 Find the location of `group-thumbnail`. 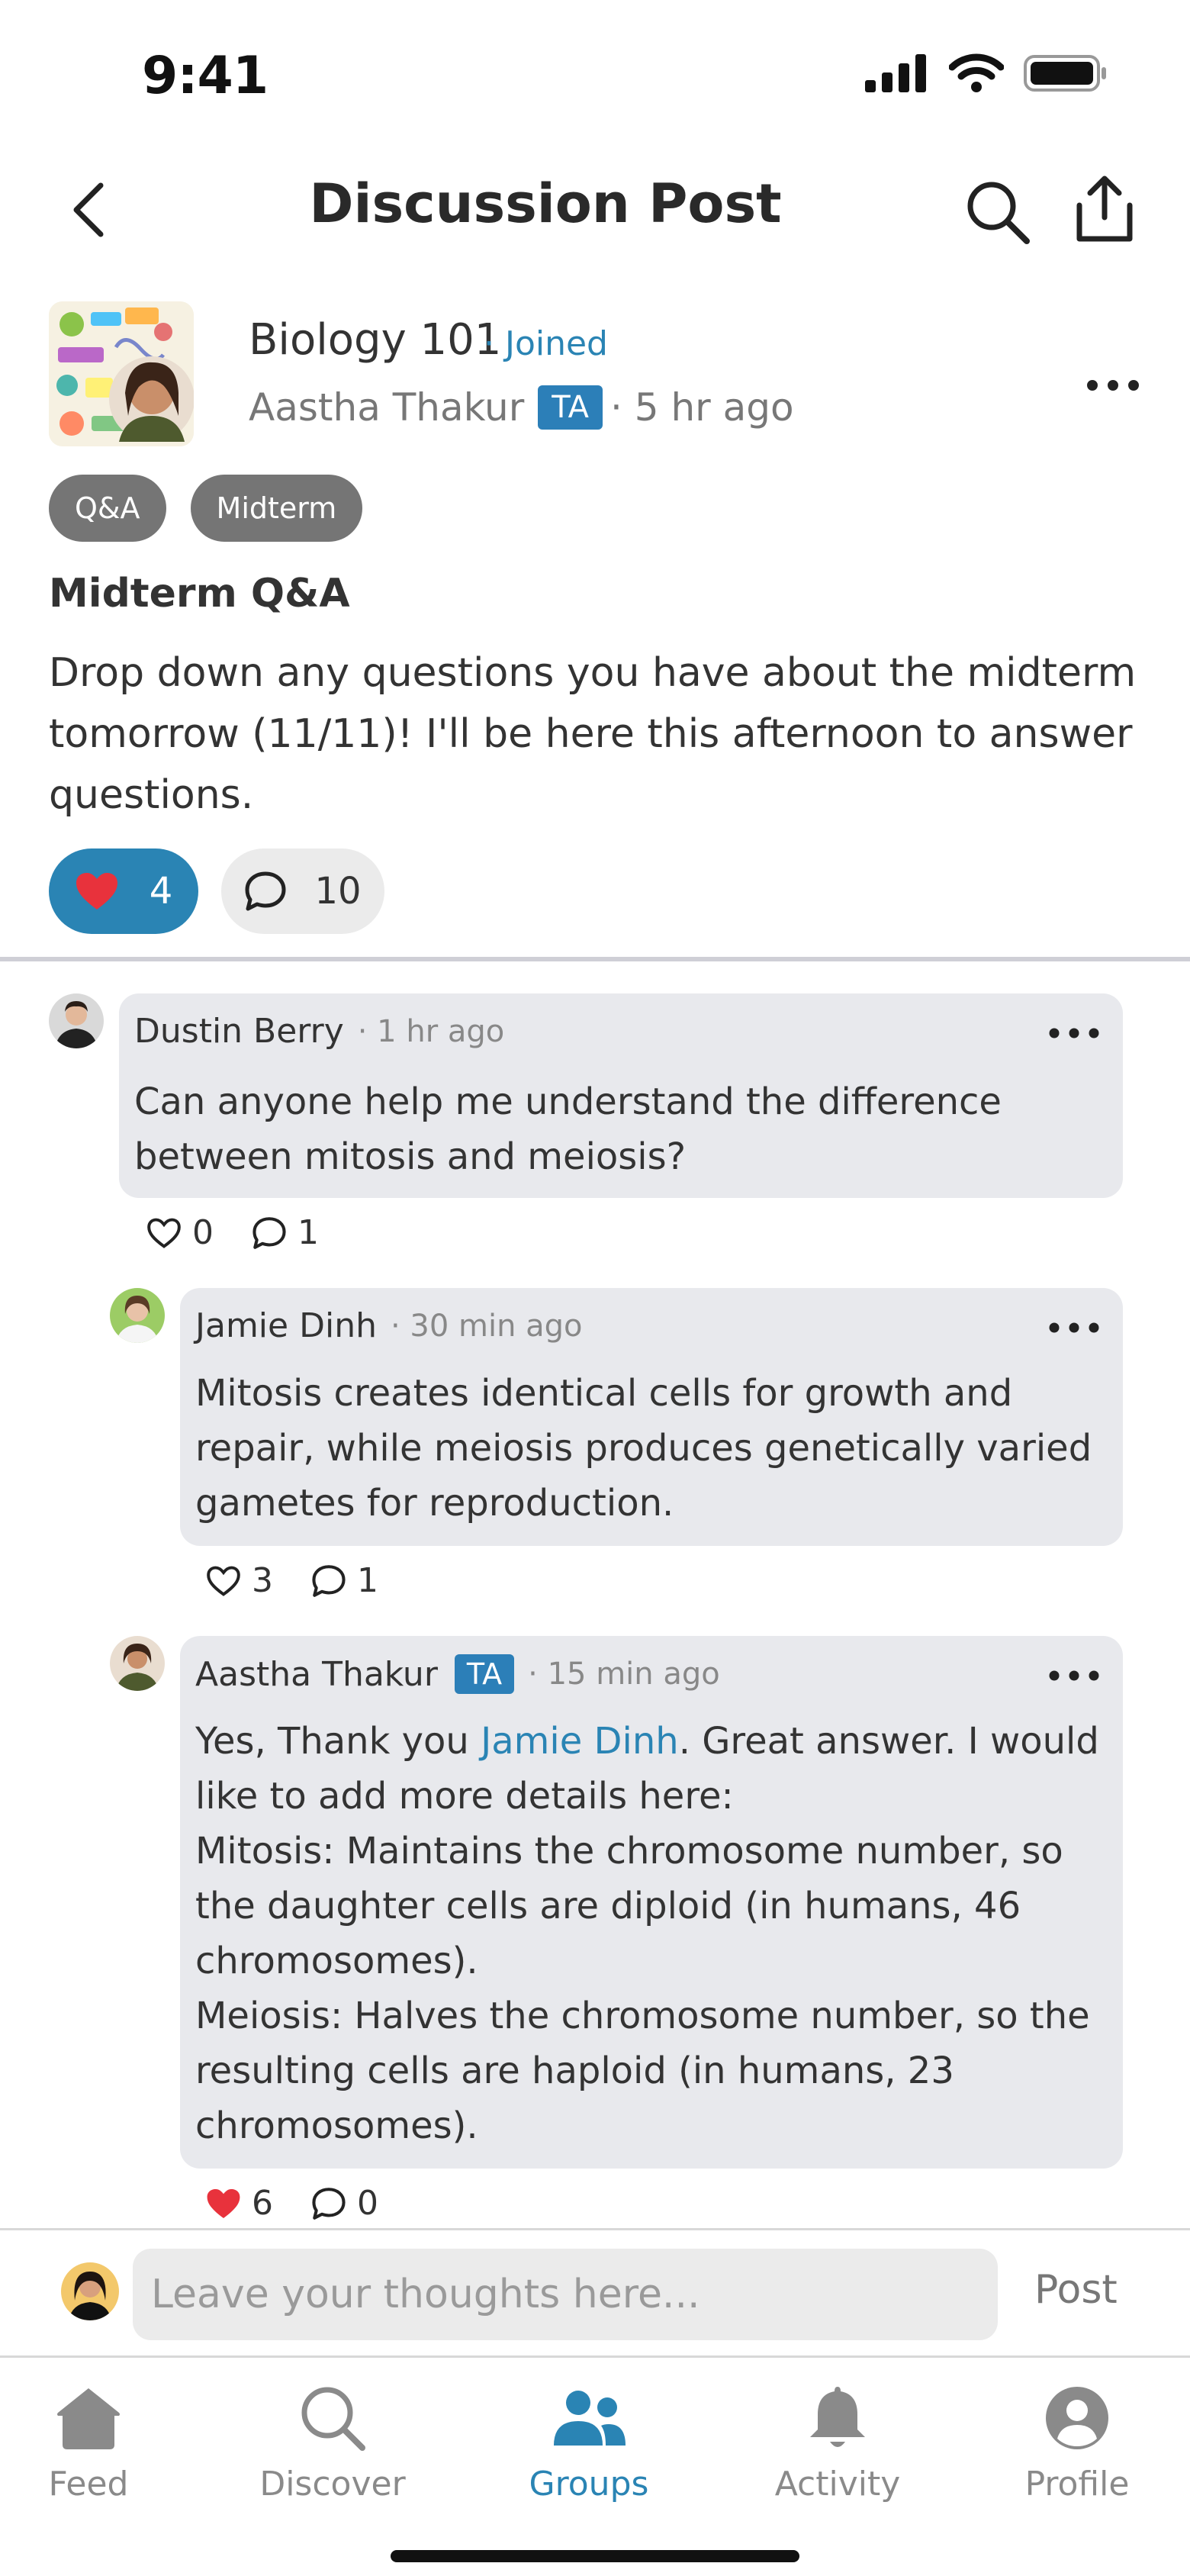

group-thumbnail is located at coordinates (121, 373).